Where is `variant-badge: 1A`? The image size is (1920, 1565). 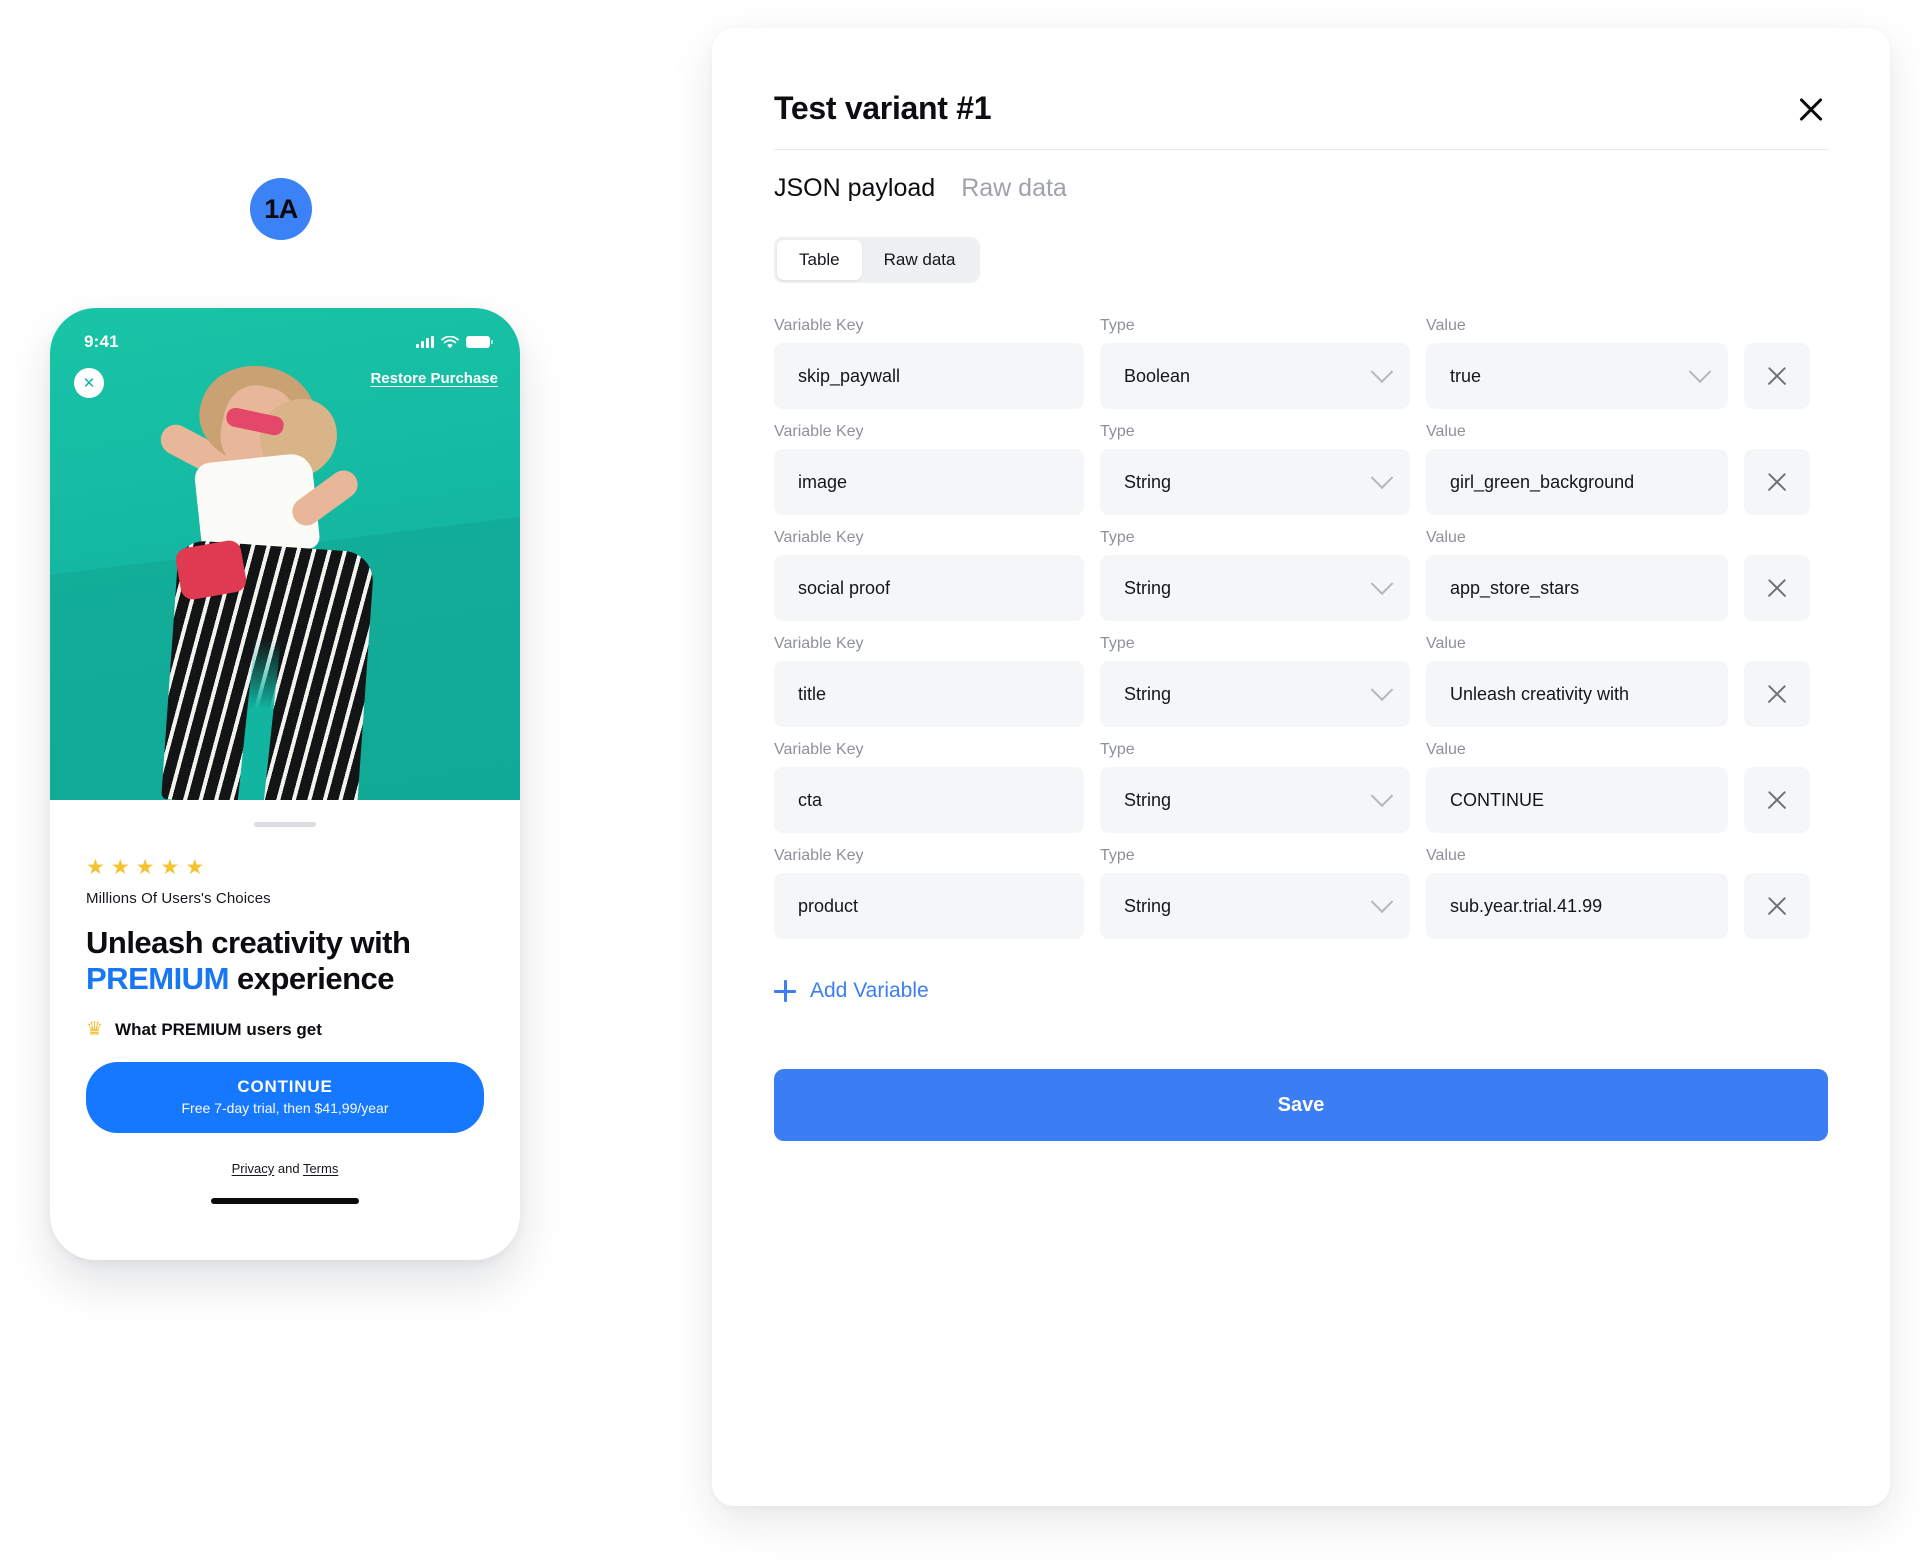 variant-badge: 1A is located at coordinates (281, 209).